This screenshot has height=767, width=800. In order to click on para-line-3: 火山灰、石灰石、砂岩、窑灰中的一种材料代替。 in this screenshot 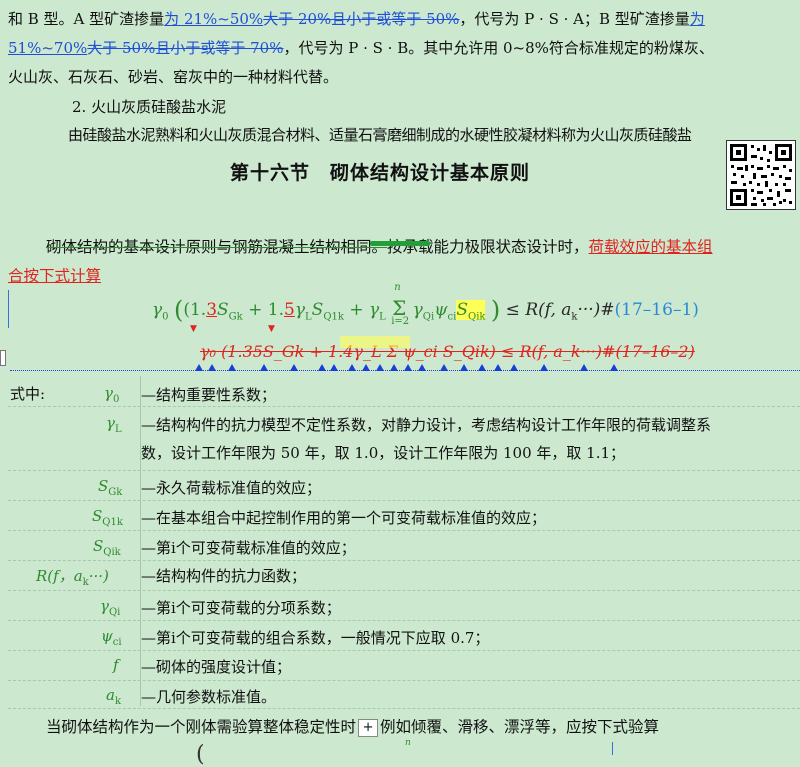, I will do `click(173, 77)`.